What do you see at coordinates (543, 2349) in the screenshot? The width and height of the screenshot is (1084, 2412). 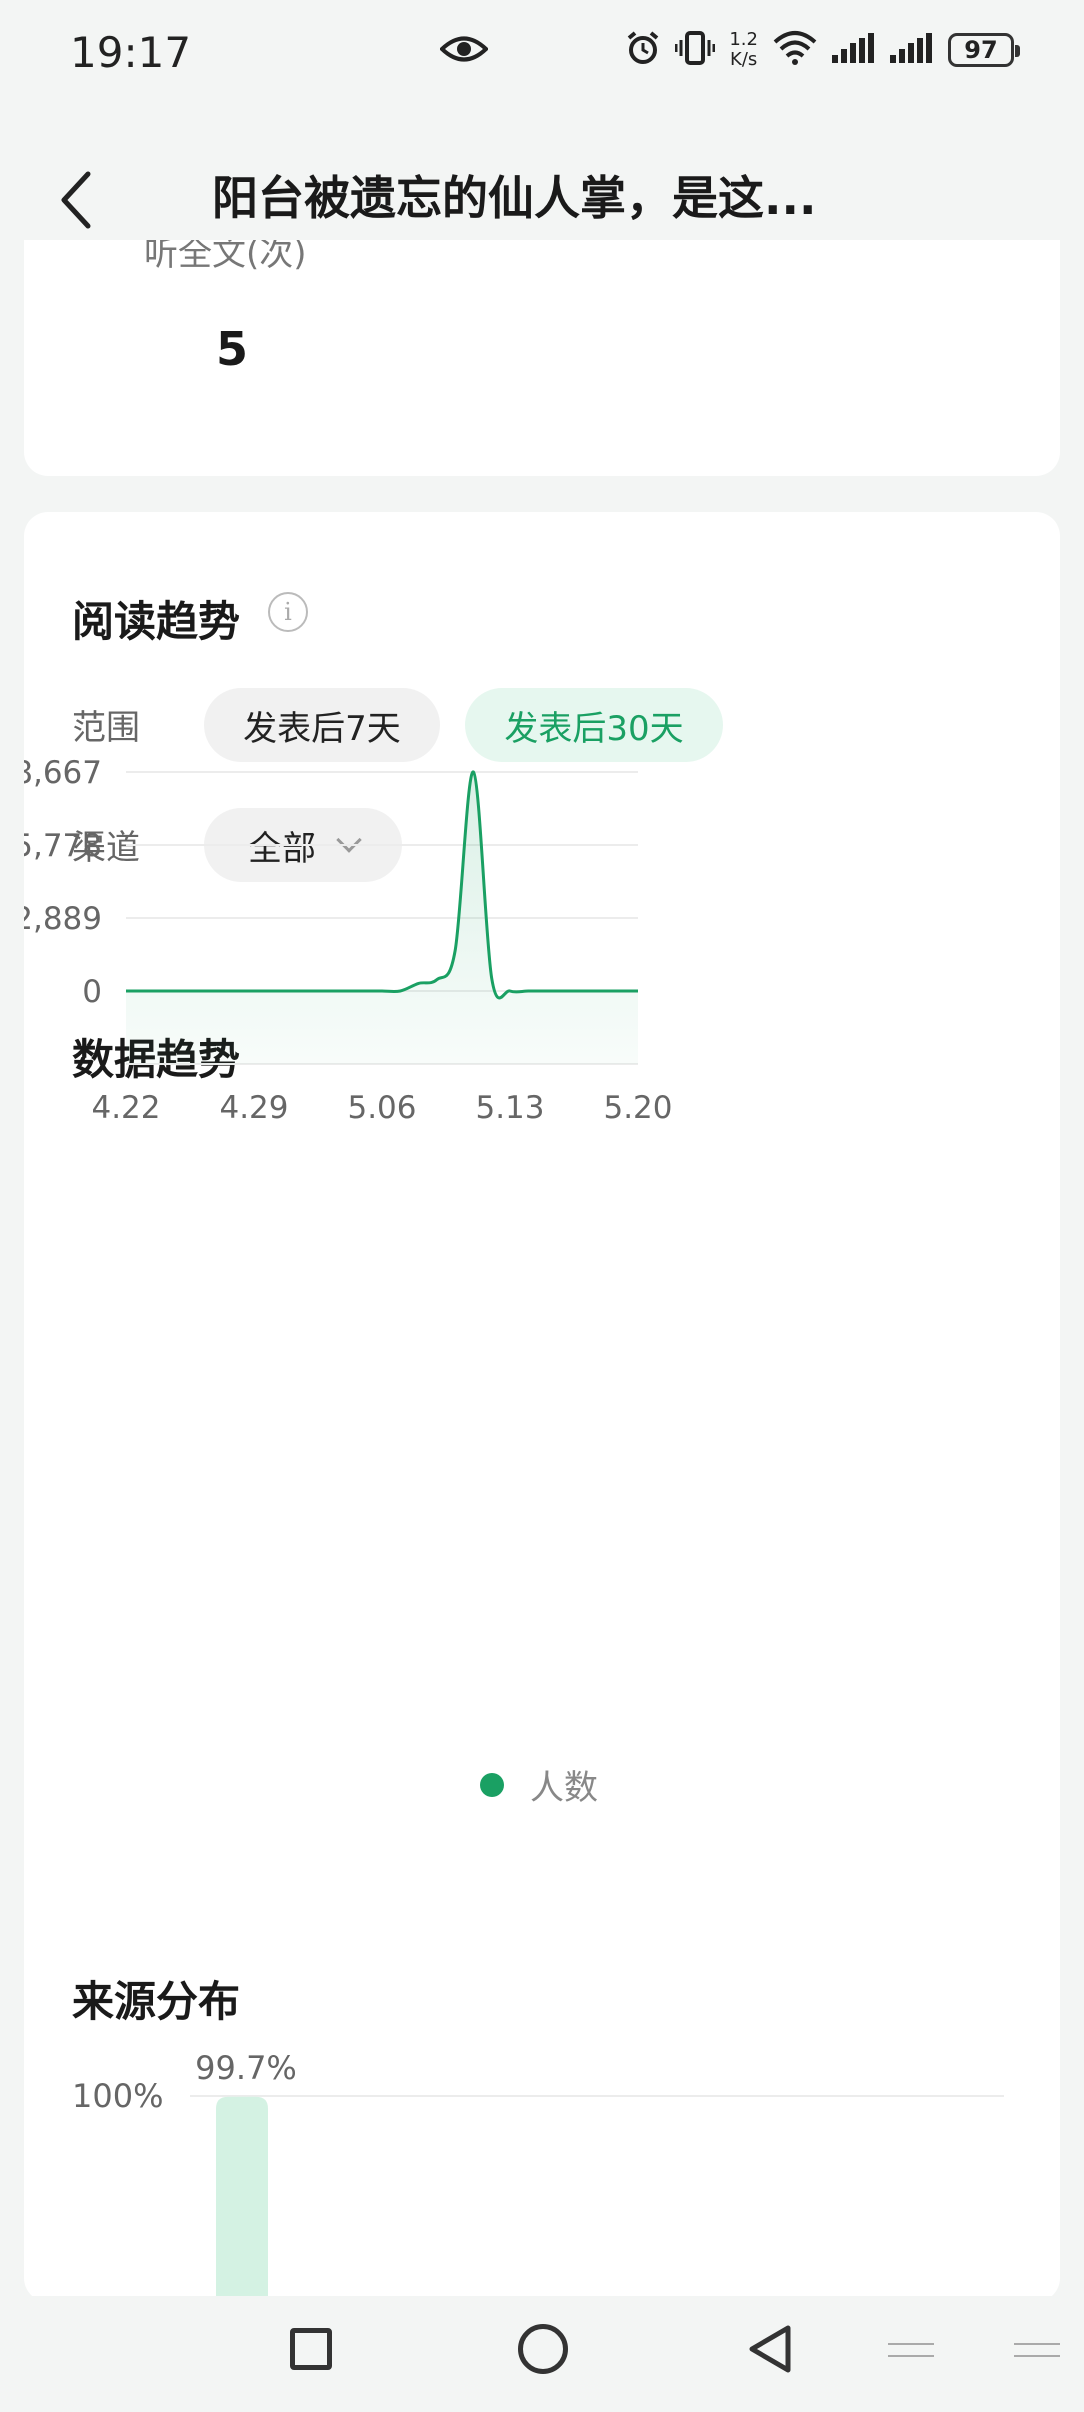 I see `home-button` at bounding box center [543, 2349].